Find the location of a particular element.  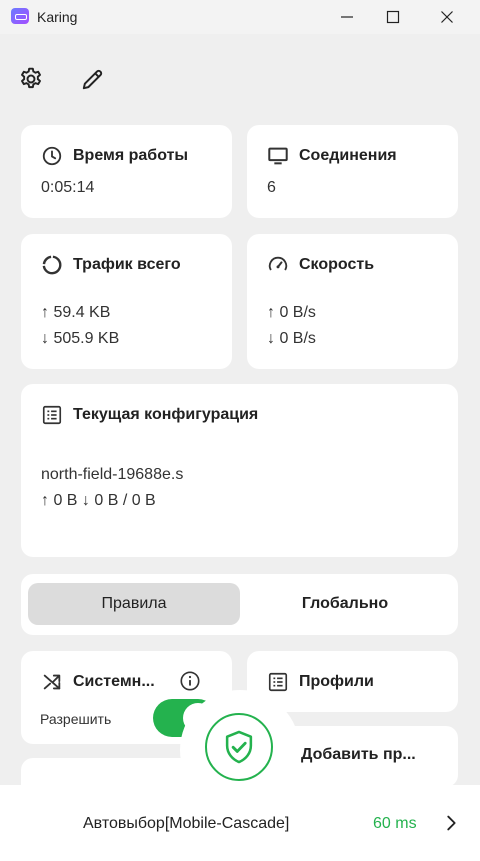

config-stats: ↑ 0 B ↓ 0 B / 0 B is located at coordinates (98, 500).